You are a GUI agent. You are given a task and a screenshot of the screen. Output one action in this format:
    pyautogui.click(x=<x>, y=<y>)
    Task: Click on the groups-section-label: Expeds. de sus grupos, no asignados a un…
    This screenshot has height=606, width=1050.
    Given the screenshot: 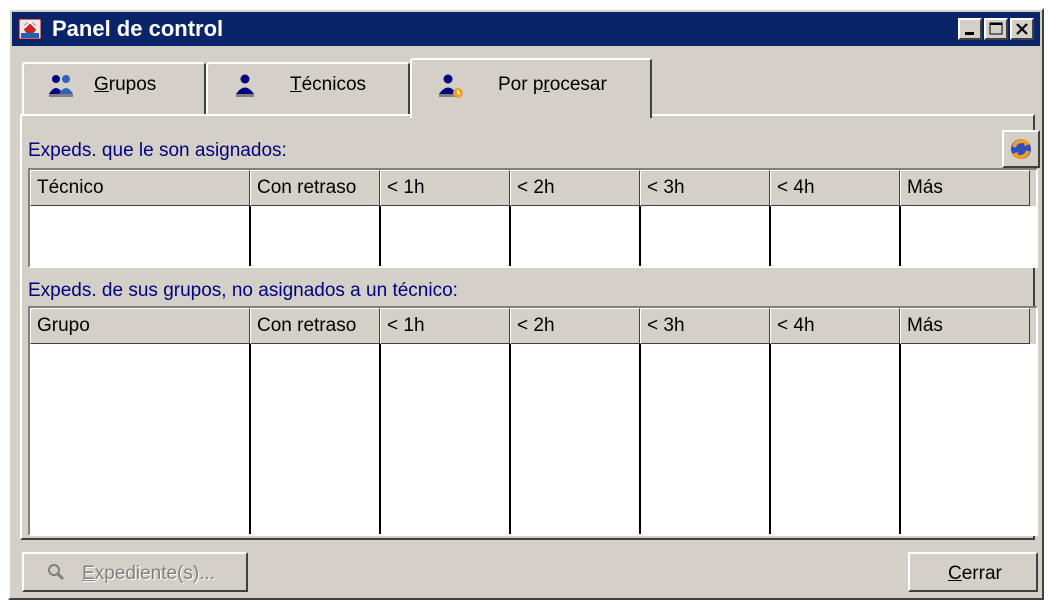 What is the action you would take?
    pyautogui.click(x=243, y=290)
    